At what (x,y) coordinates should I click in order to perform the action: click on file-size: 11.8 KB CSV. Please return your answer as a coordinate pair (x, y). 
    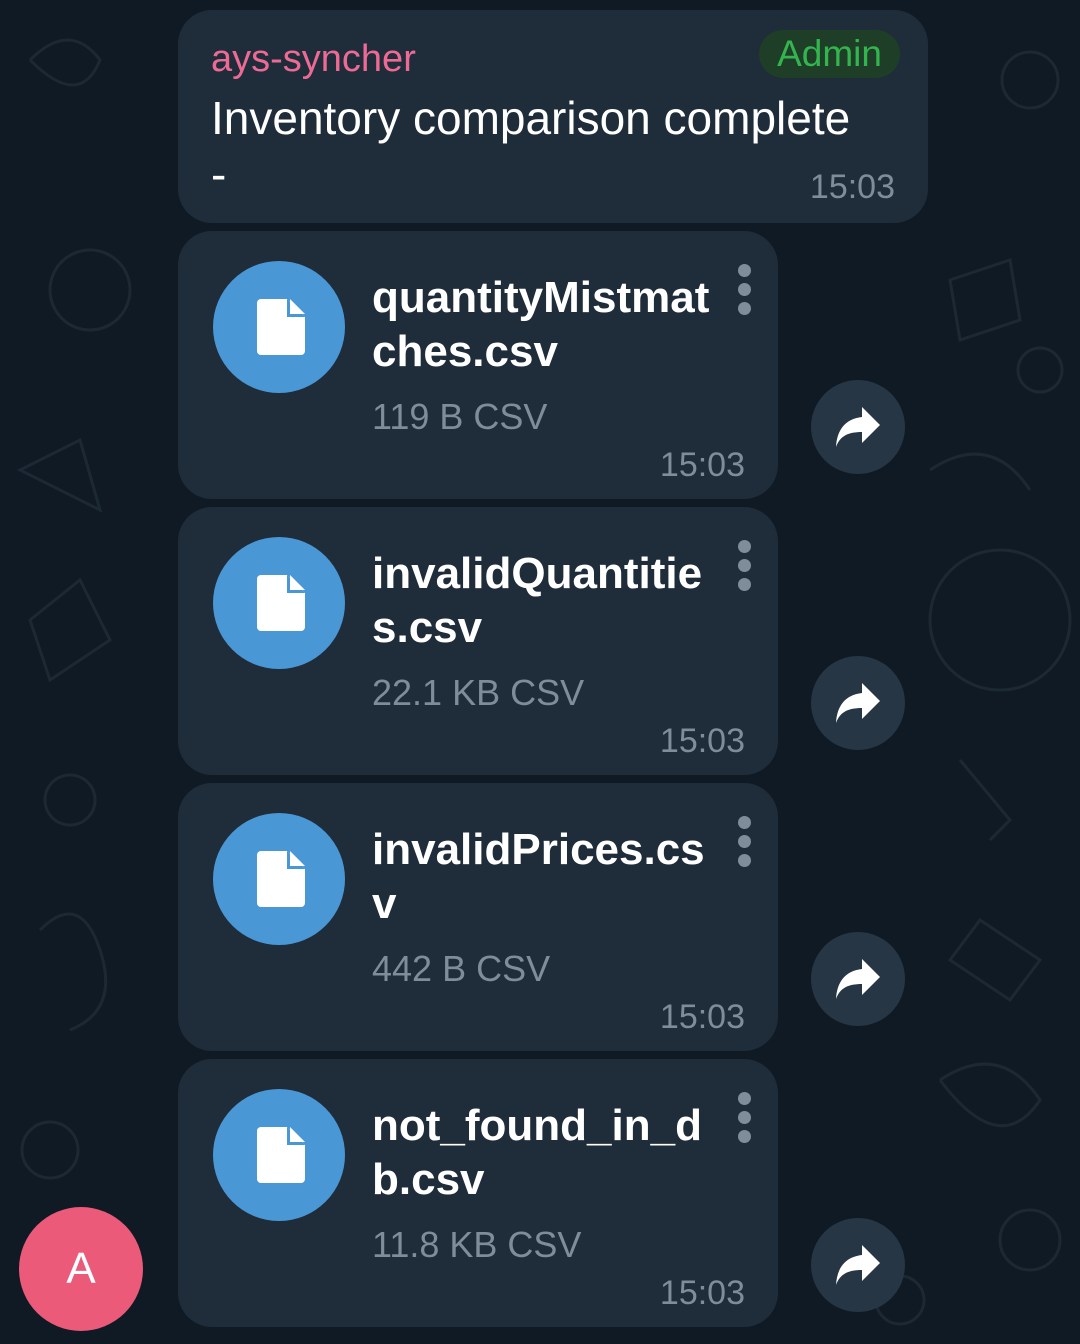
    Looking at the image, I should click on (477, 1244).